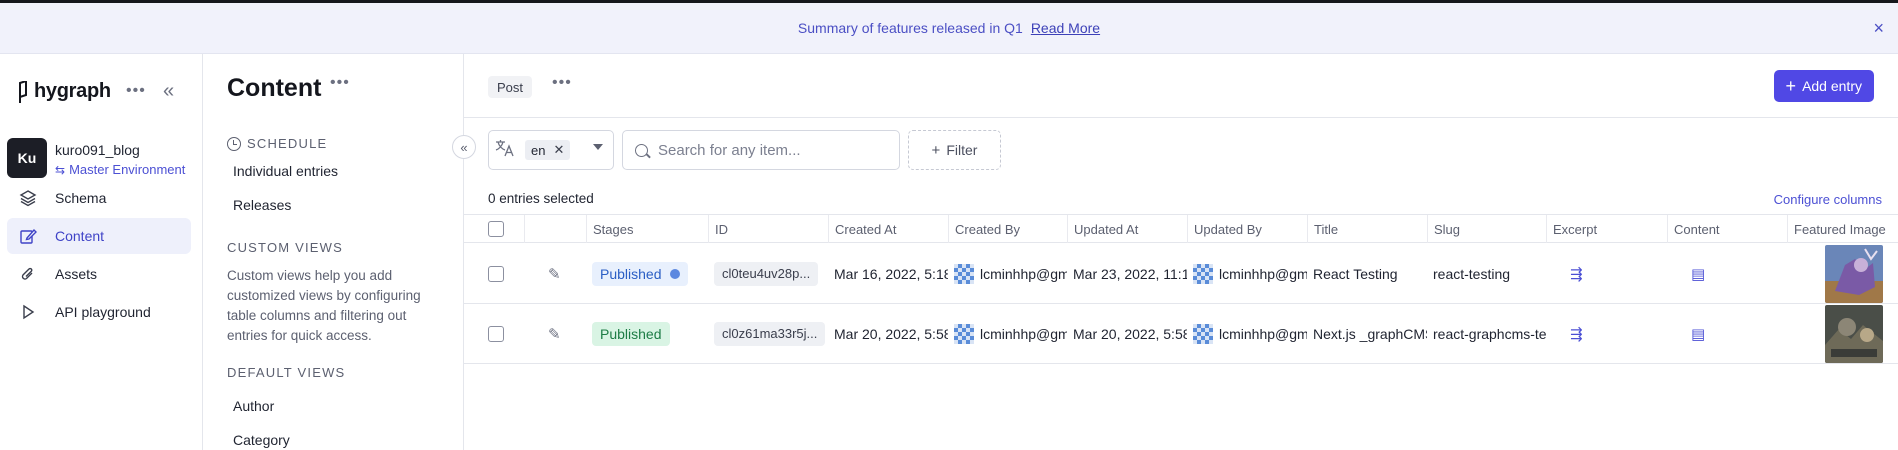  Describe the element at coordinates (1823, 86) in the screenshot. I see `add-entry-button: + Add entry` at that location.